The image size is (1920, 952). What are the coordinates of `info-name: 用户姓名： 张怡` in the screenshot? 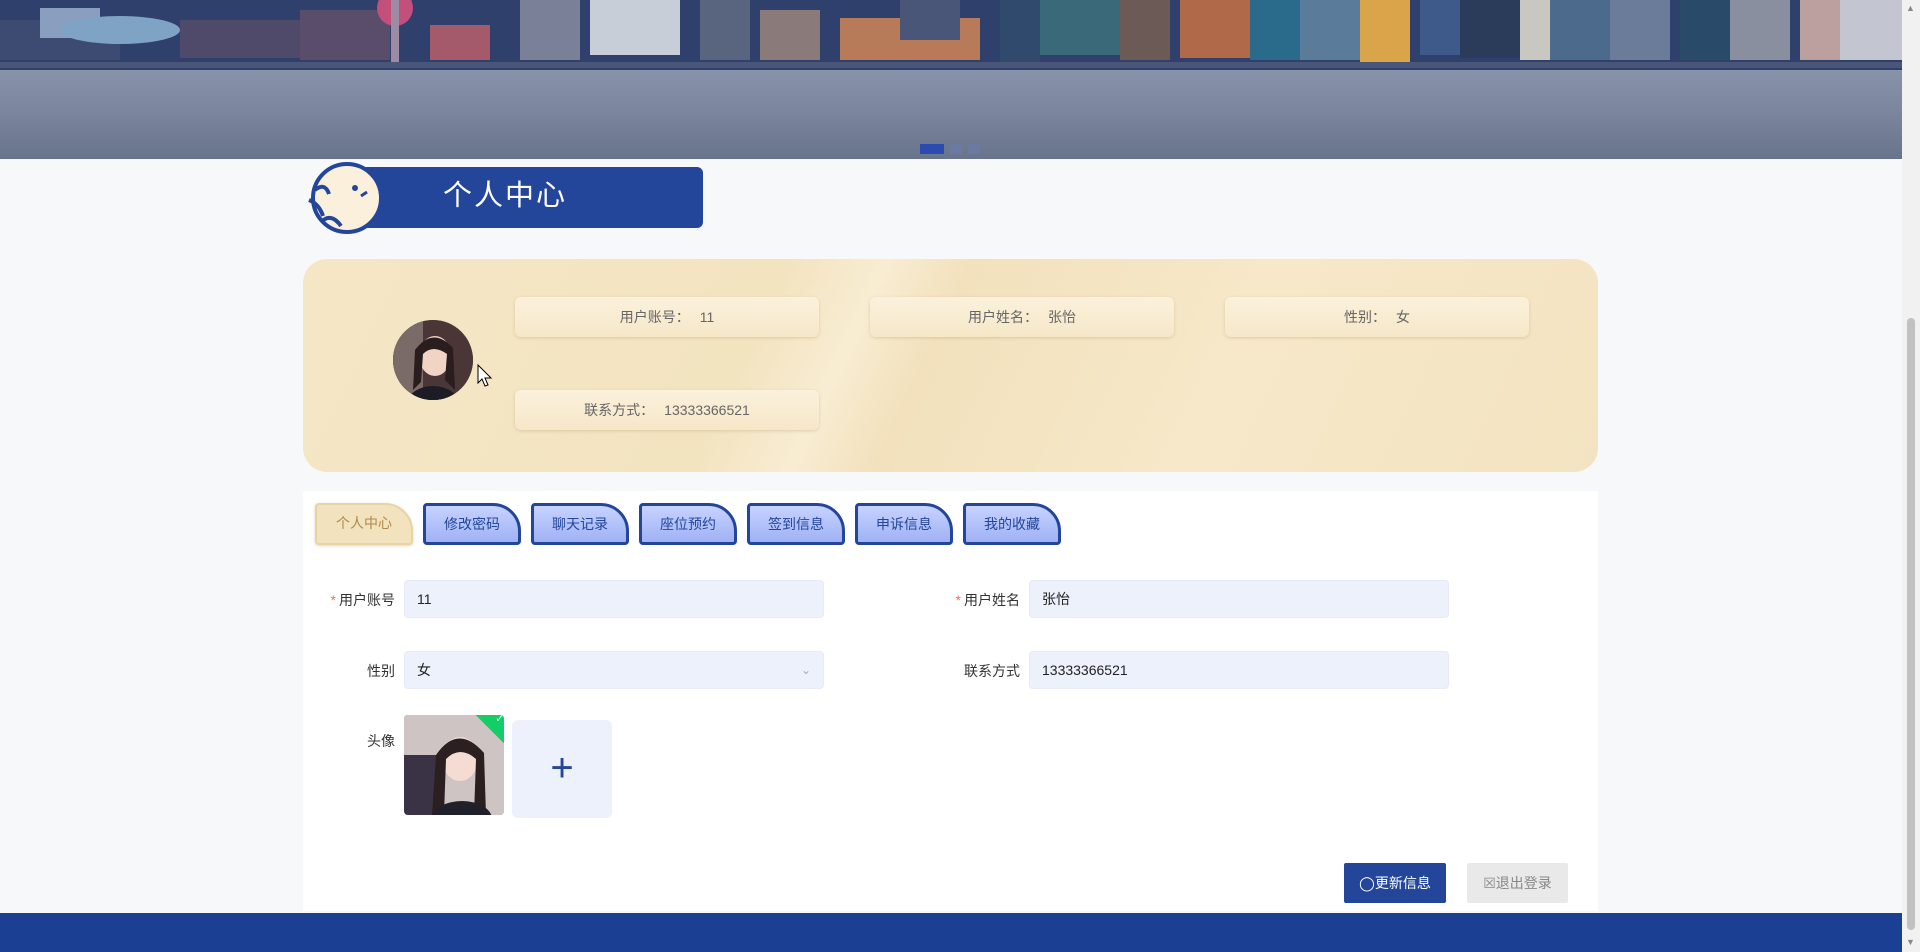 It's located at (1022, 317).